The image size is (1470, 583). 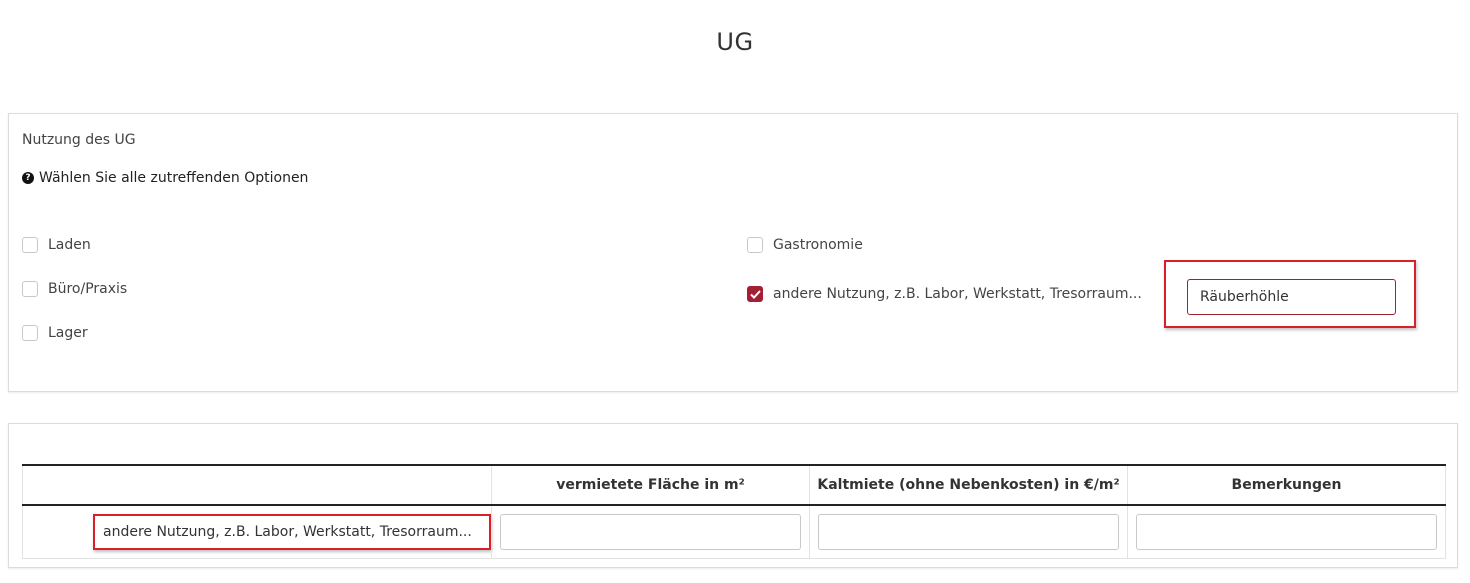 I want to click on checkbox-andere-nutzung, so click(x=755, y=294).